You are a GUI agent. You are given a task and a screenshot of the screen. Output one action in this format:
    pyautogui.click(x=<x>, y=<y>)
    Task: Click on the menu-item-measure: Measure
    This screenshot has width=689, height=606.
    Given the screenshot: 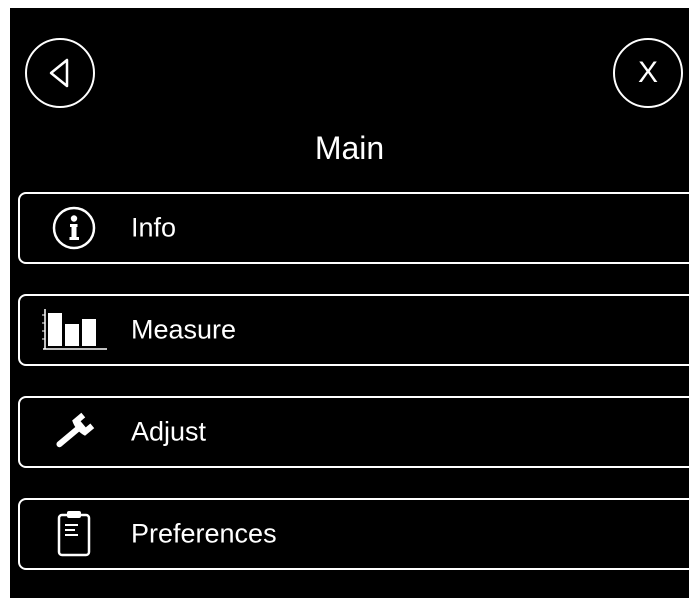 What is the action you would take?
    pyautogui.click(x=353, y=330)
    